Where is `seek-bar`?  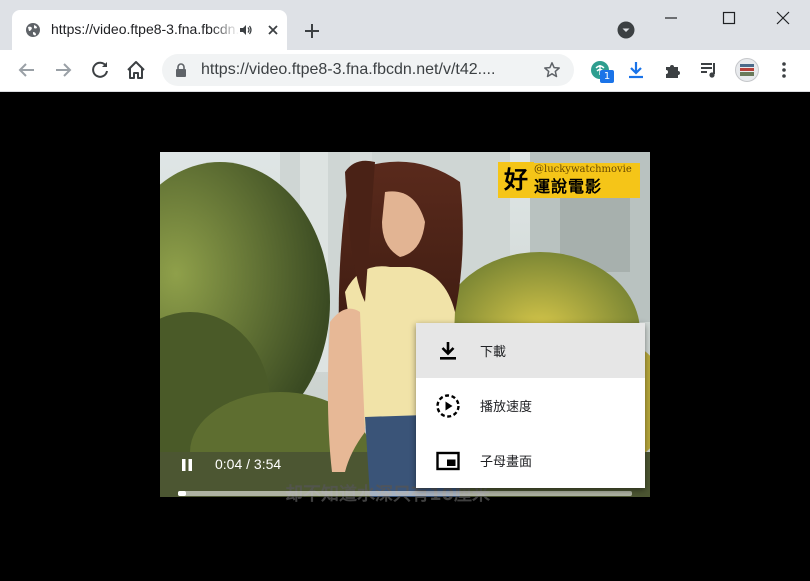
seek-bar is located at coordinates (405, 493).